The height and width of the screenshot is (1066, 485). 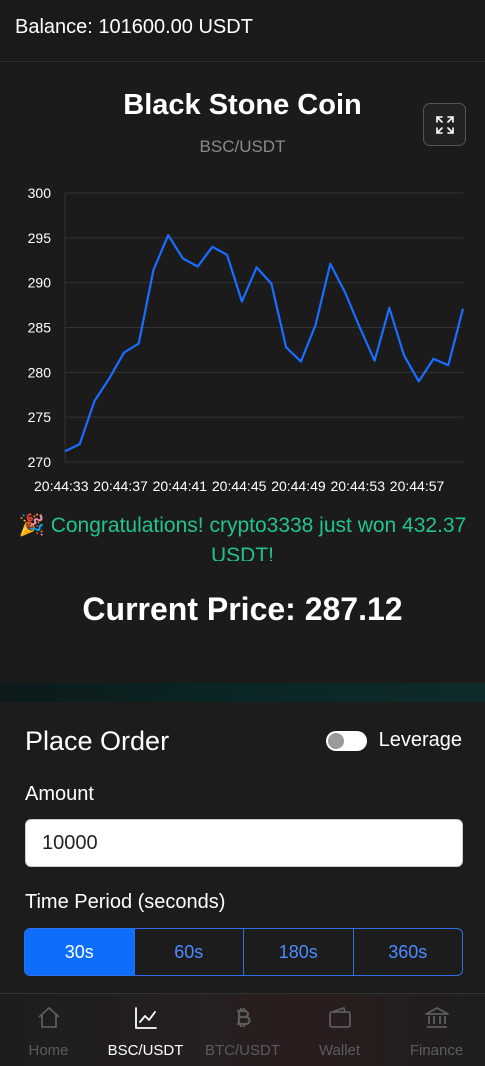 What do you see at coordinates (298, 486) in the screenshot?
I see `x-tick-label: 20:44:49` at bounding box center [298, 486].